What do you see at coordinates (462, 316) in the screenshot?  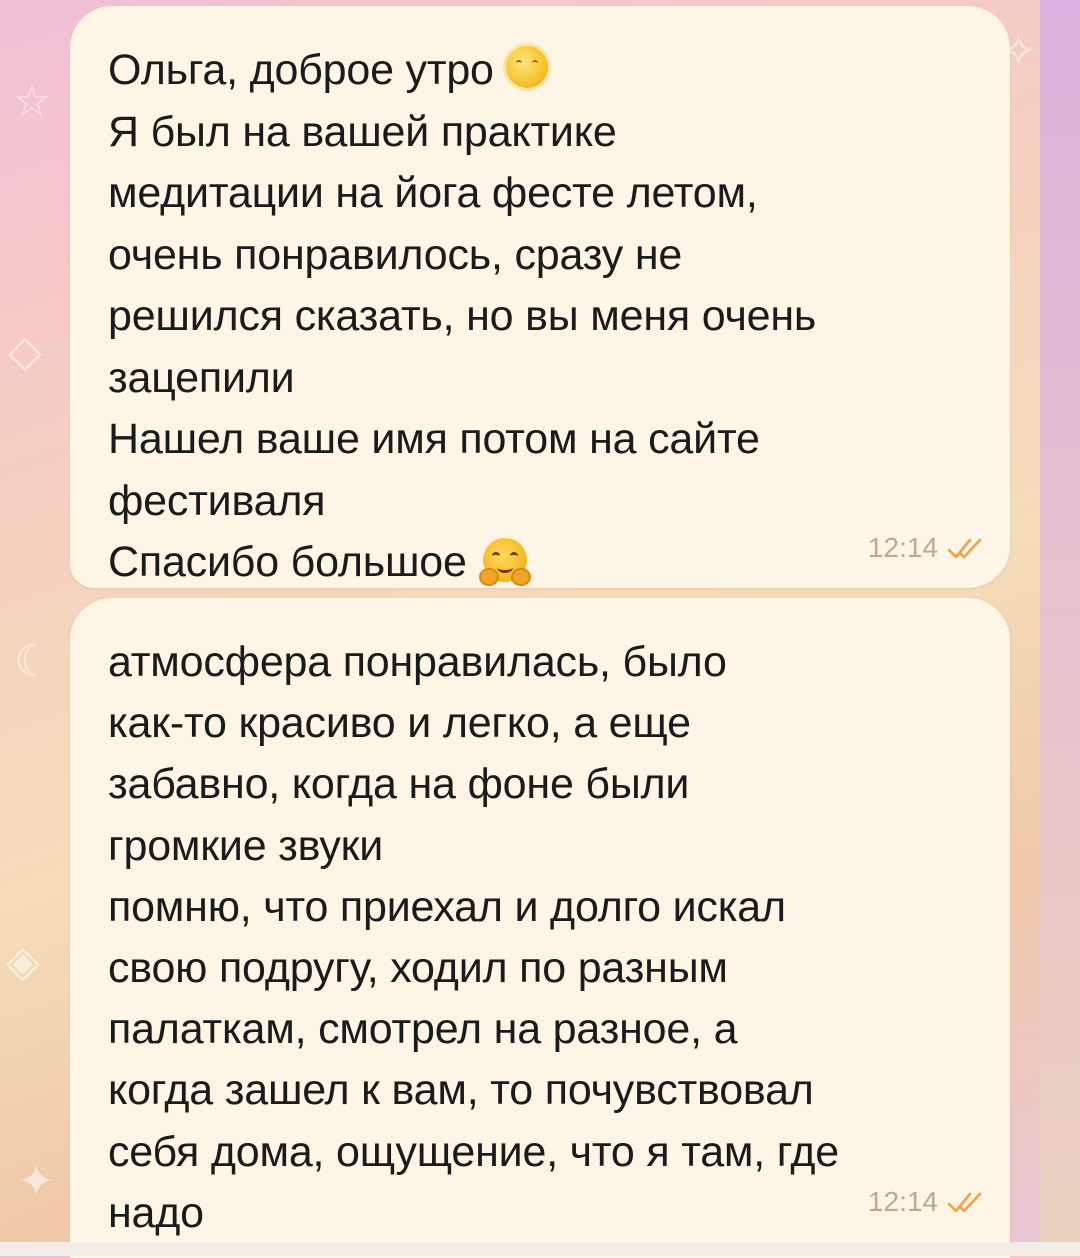 I see `message-text-line: решился сказать, но вы меня очень` at bounding box center [462, 316].